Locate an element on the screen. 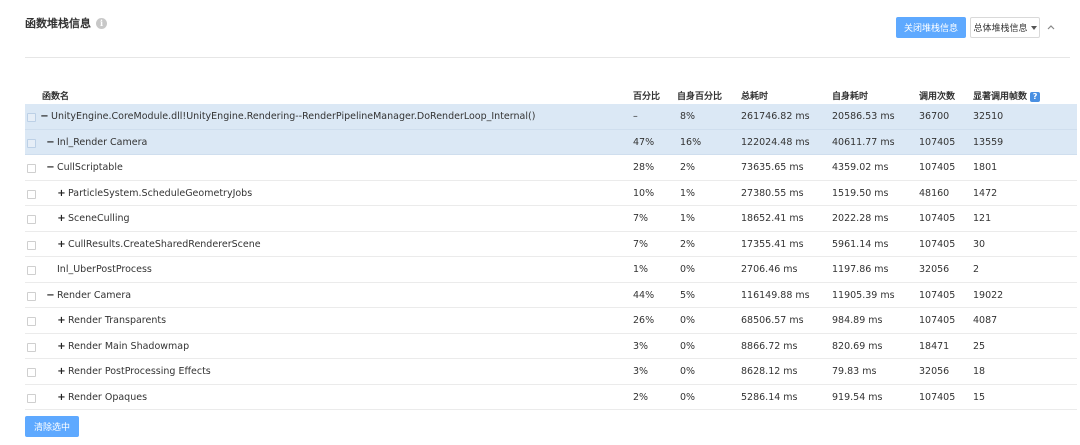 This screenshot has height=445, width=1080. chevron-up-icon is located at coordinates (1051, 27).